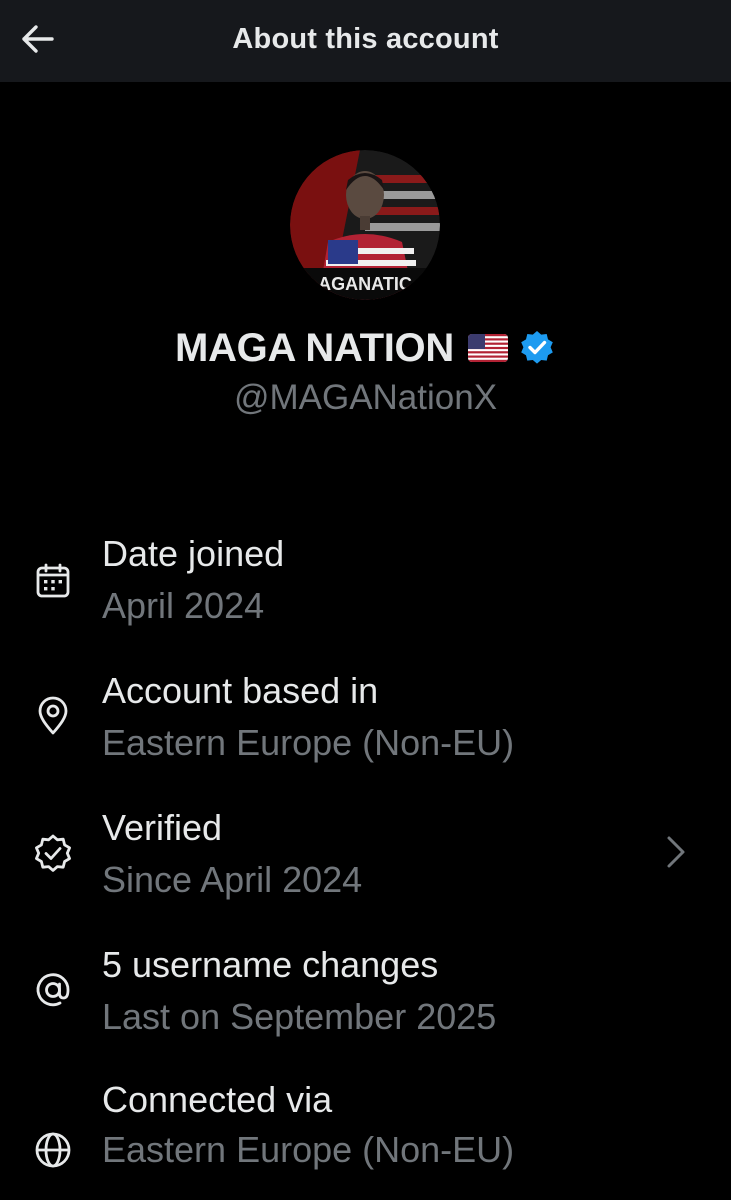 Image resolution: width=731 pixels, height=1200 pixels. Describe the element at coordinates (365, 857) in the screenshot. I see `verified-row: Verified Since April 2024` at that location.